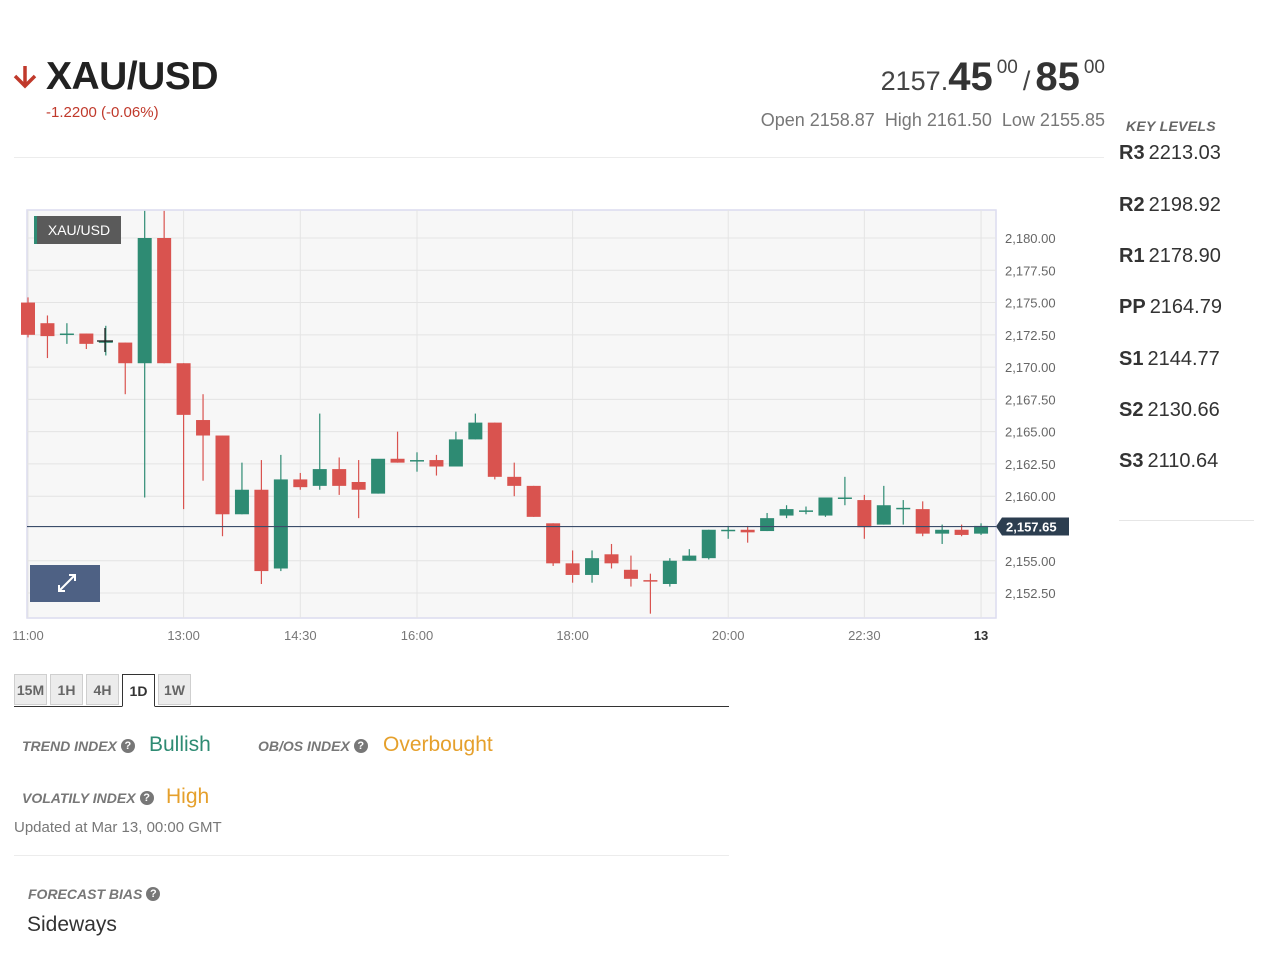 Image resolution: width=1264 pixels, height=975 pixels. Describe the element at coordinates (1057, 77) in the screenshot. I see `ask-pips: 85` at that location.